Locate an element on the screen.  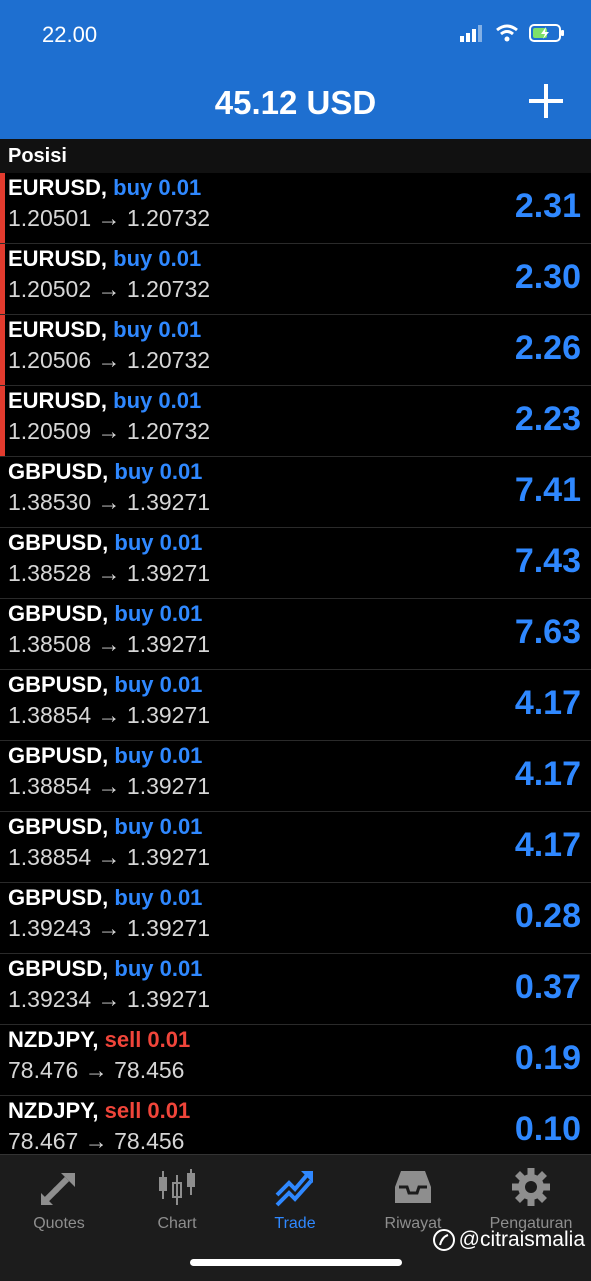
new-order-plus-icon is located at coordinates (546, 101).